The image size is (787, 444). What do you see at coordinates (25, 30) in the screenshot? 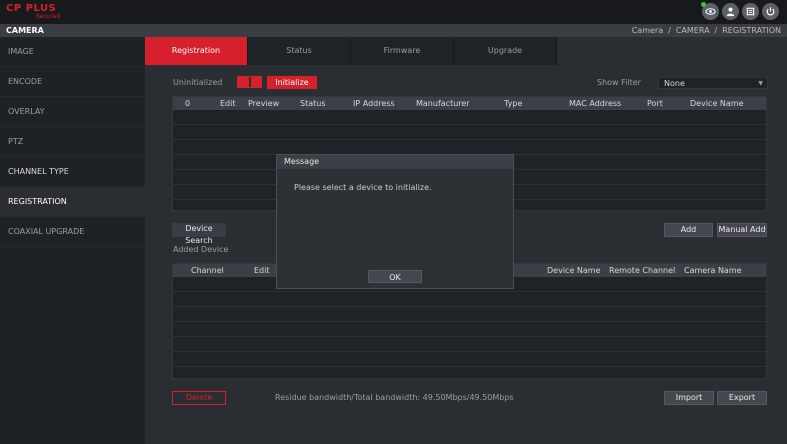
I see `page-title: CAMERA` at bounding box center [25, 30].